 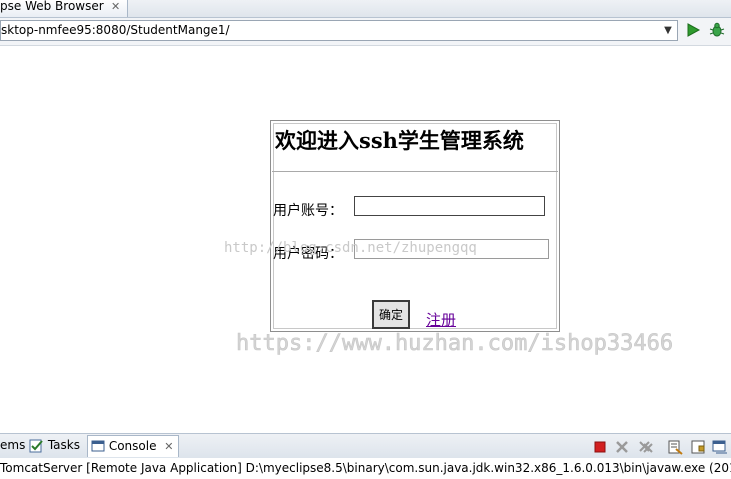 What do you see at coordinates (668, 30) in the screenshot?
I see `chevron-down-icon: ▼` at bounding box center [668, 30].